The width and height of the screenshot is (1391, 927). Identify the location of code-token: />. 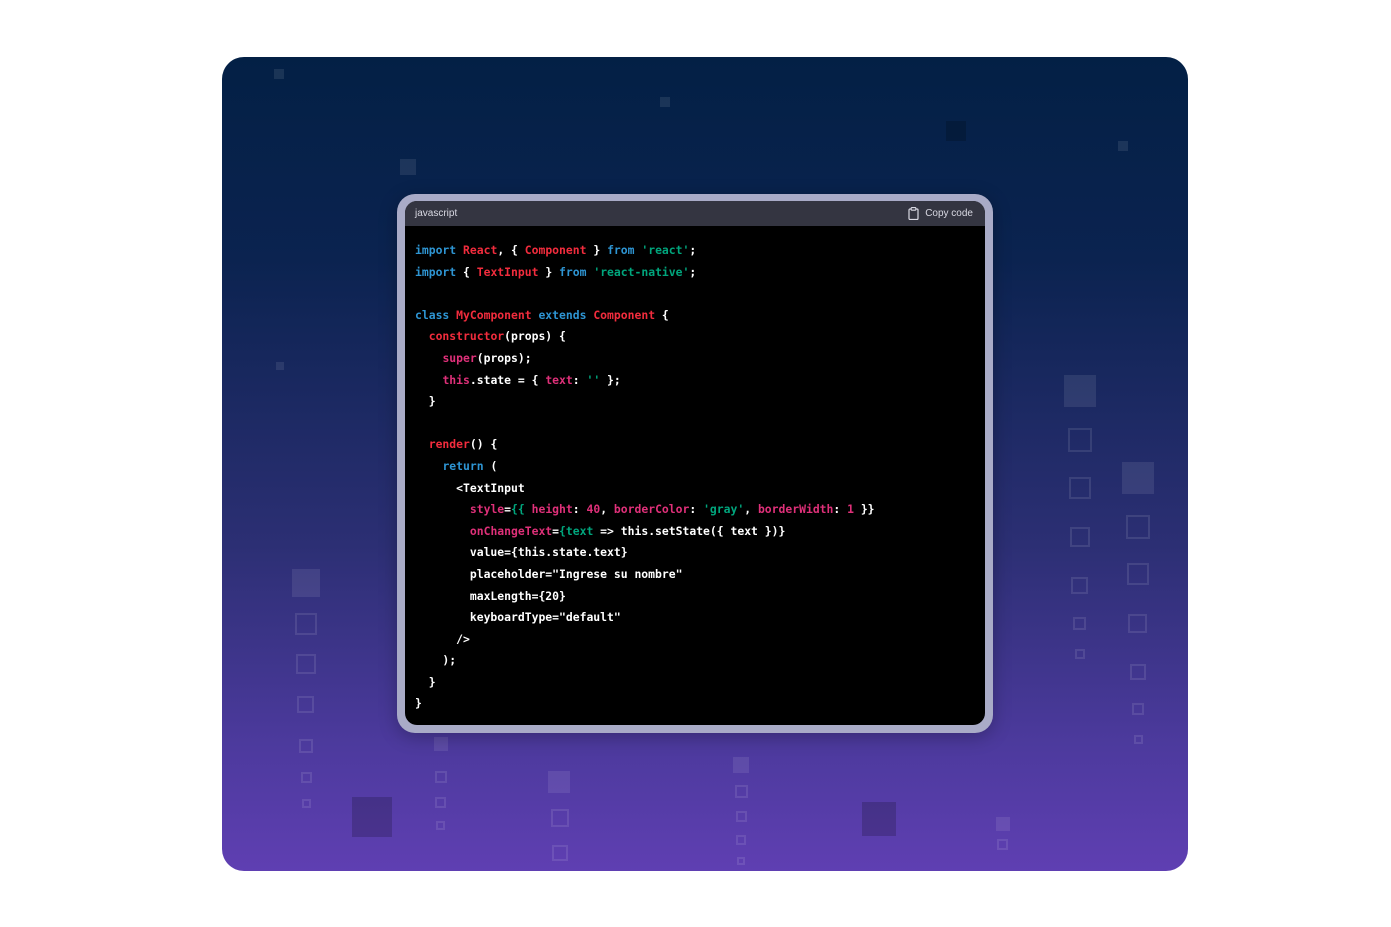
(442, 638).